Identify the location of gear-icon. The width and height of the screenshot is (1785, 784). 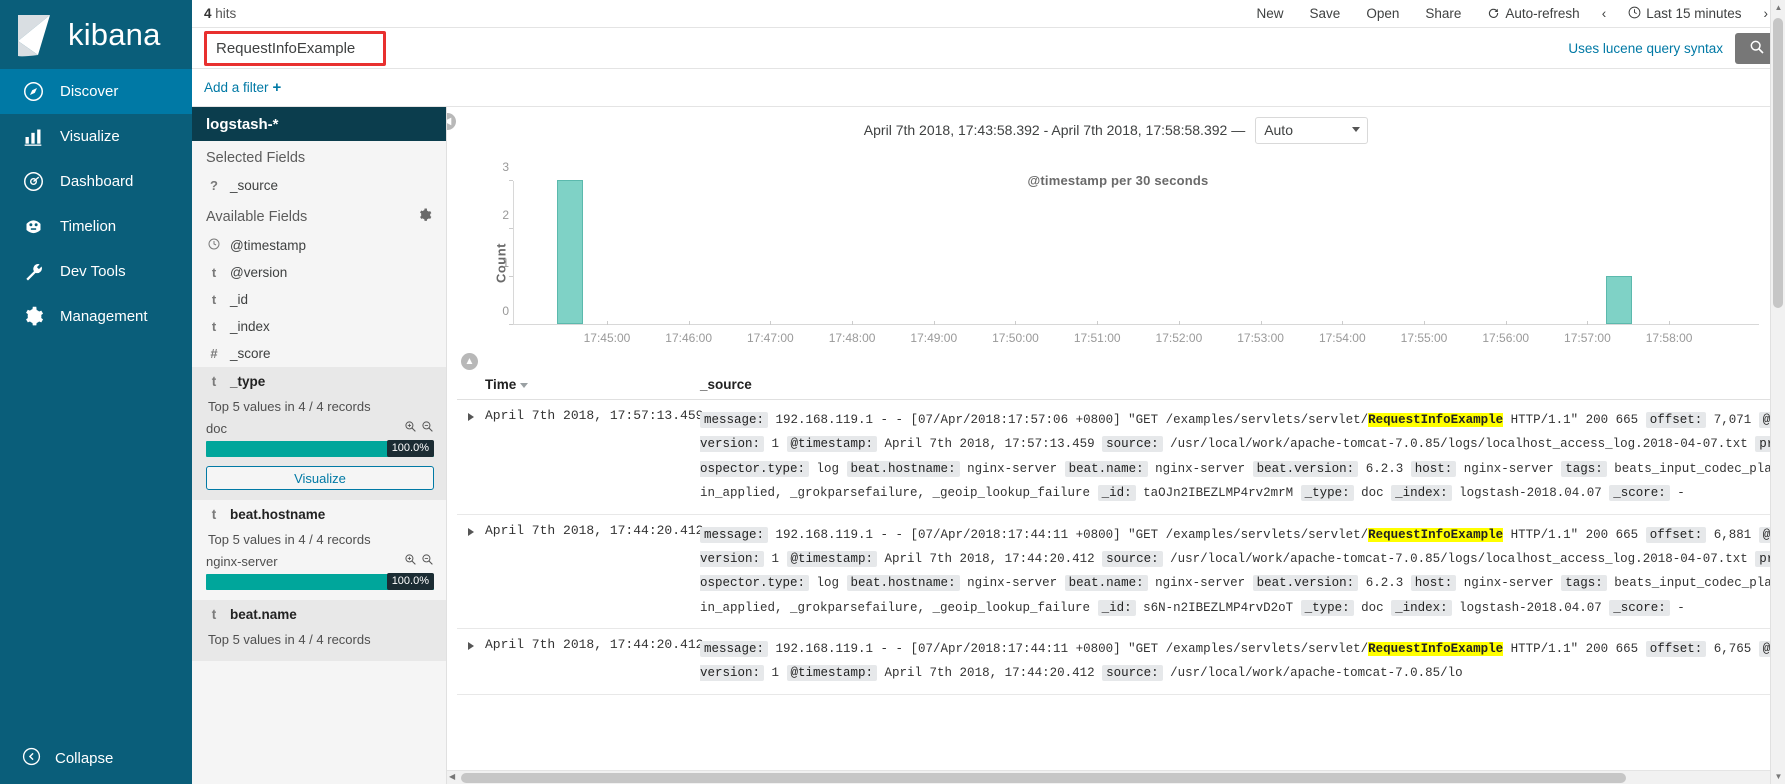
(425, 217).